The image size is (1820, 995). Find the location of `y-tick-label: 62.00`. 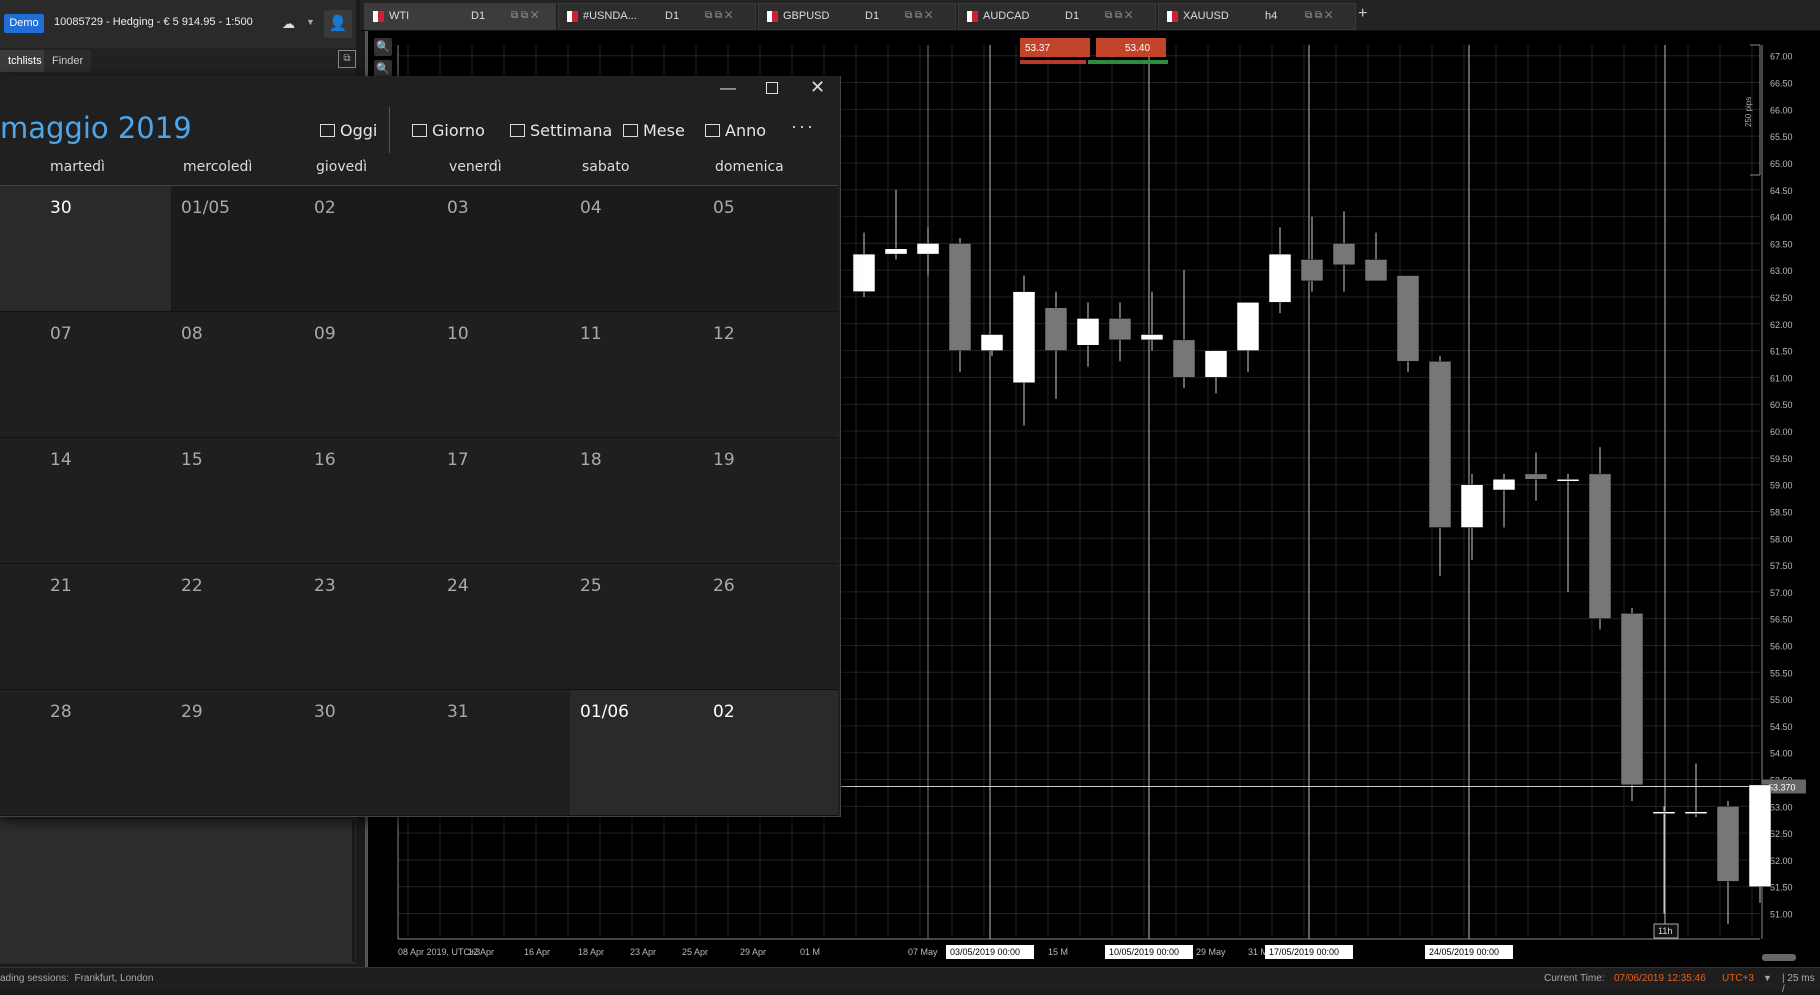

y-tick-label: 62.00 is located at coordinates (1781, 325).